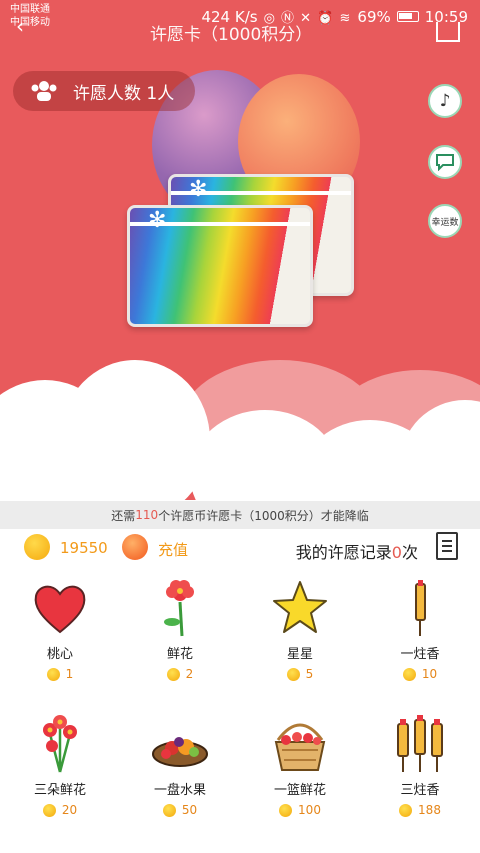 The width and height of the screenshot is (480, 853). What do you see at coordinates (263, 515) in the screenshot?
I see `banner-suffix: 个许愿币许愿卡（1000积分）才能降临` at bounding box center [263, 515].